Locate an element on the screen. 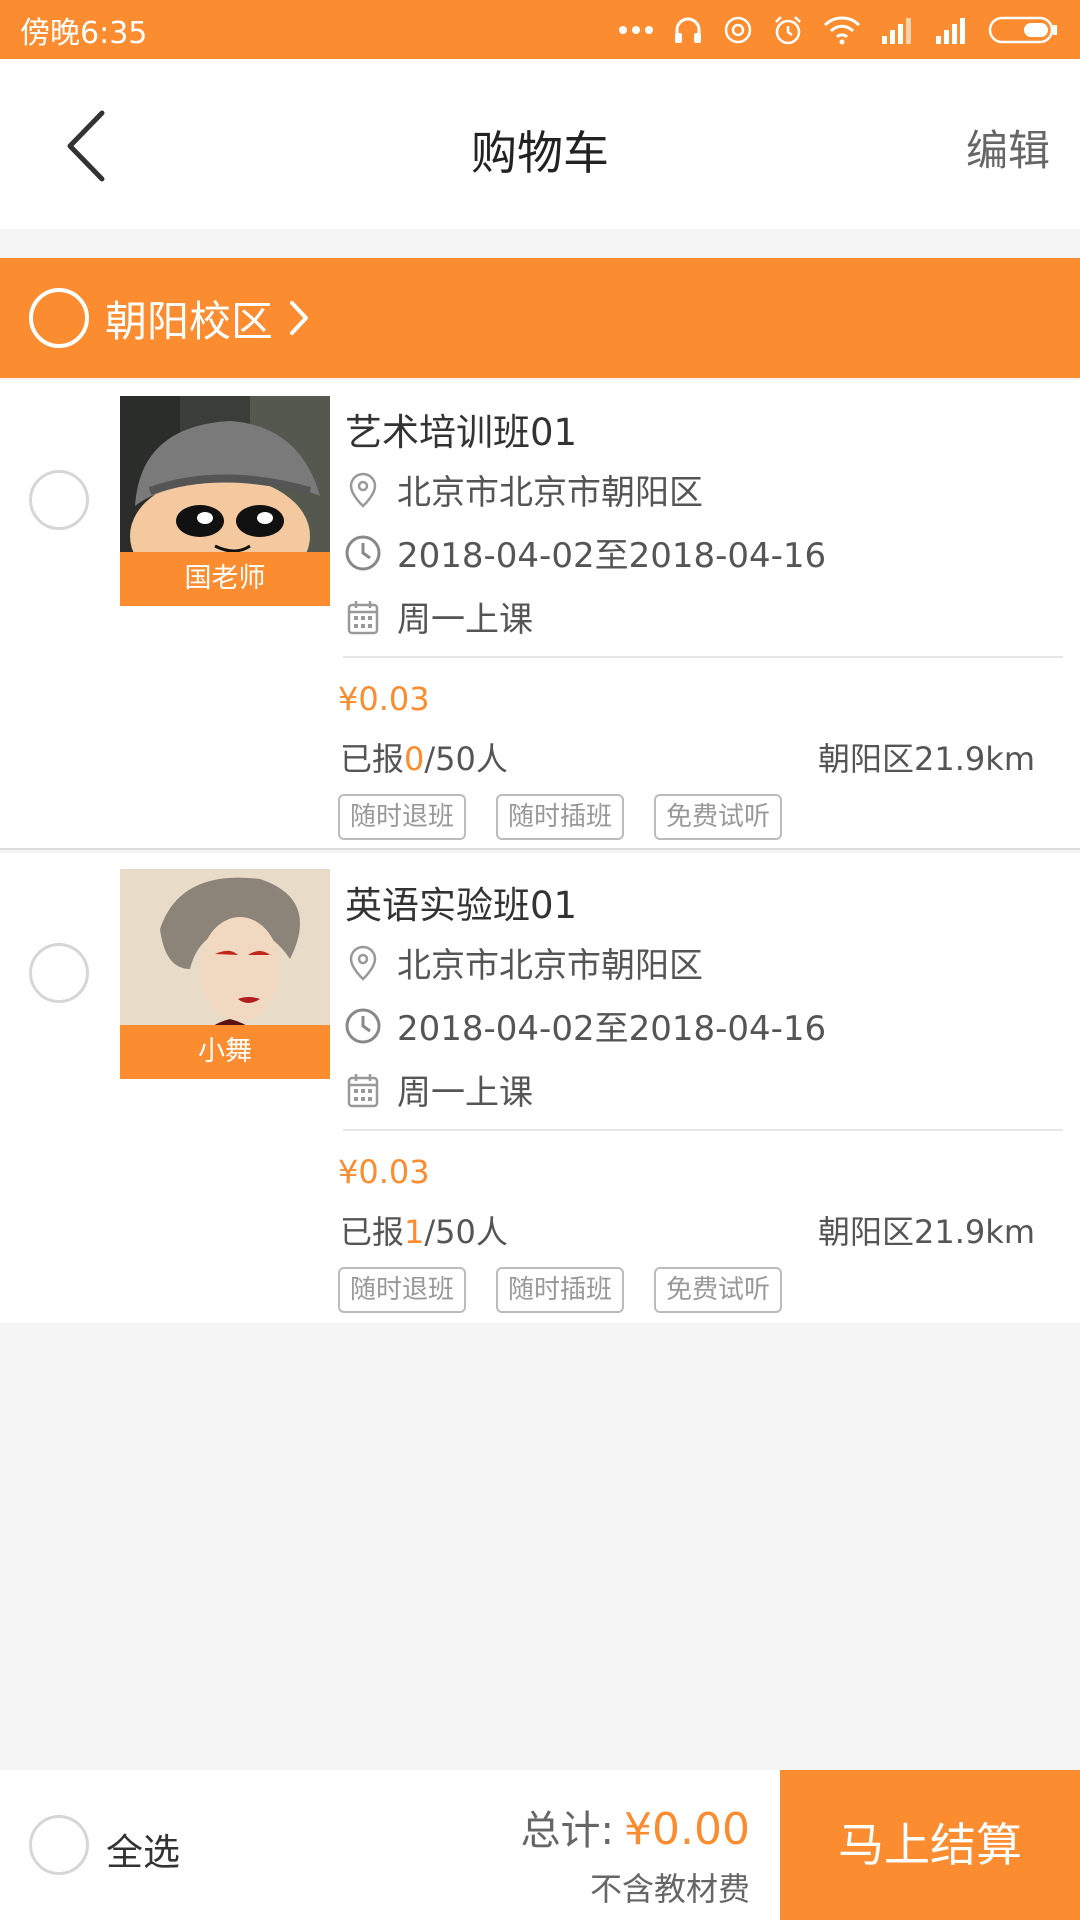 The width and height of the screenshot is (1080, 1920). hotspot-icon is located at coordinates (738, 29).